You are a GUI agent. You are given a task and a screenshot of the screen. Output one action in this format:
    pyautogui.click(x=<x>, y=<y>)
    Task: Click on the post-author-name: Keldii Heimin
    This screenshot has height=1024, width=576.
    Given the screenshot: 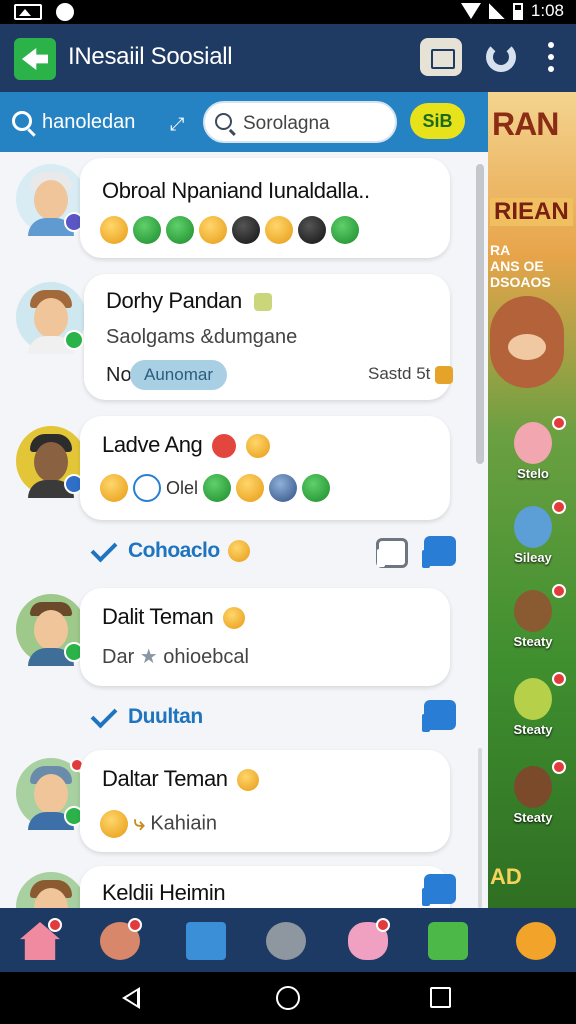 What is the action you would take?
    pyautogui.click(x=164, y=892)
    